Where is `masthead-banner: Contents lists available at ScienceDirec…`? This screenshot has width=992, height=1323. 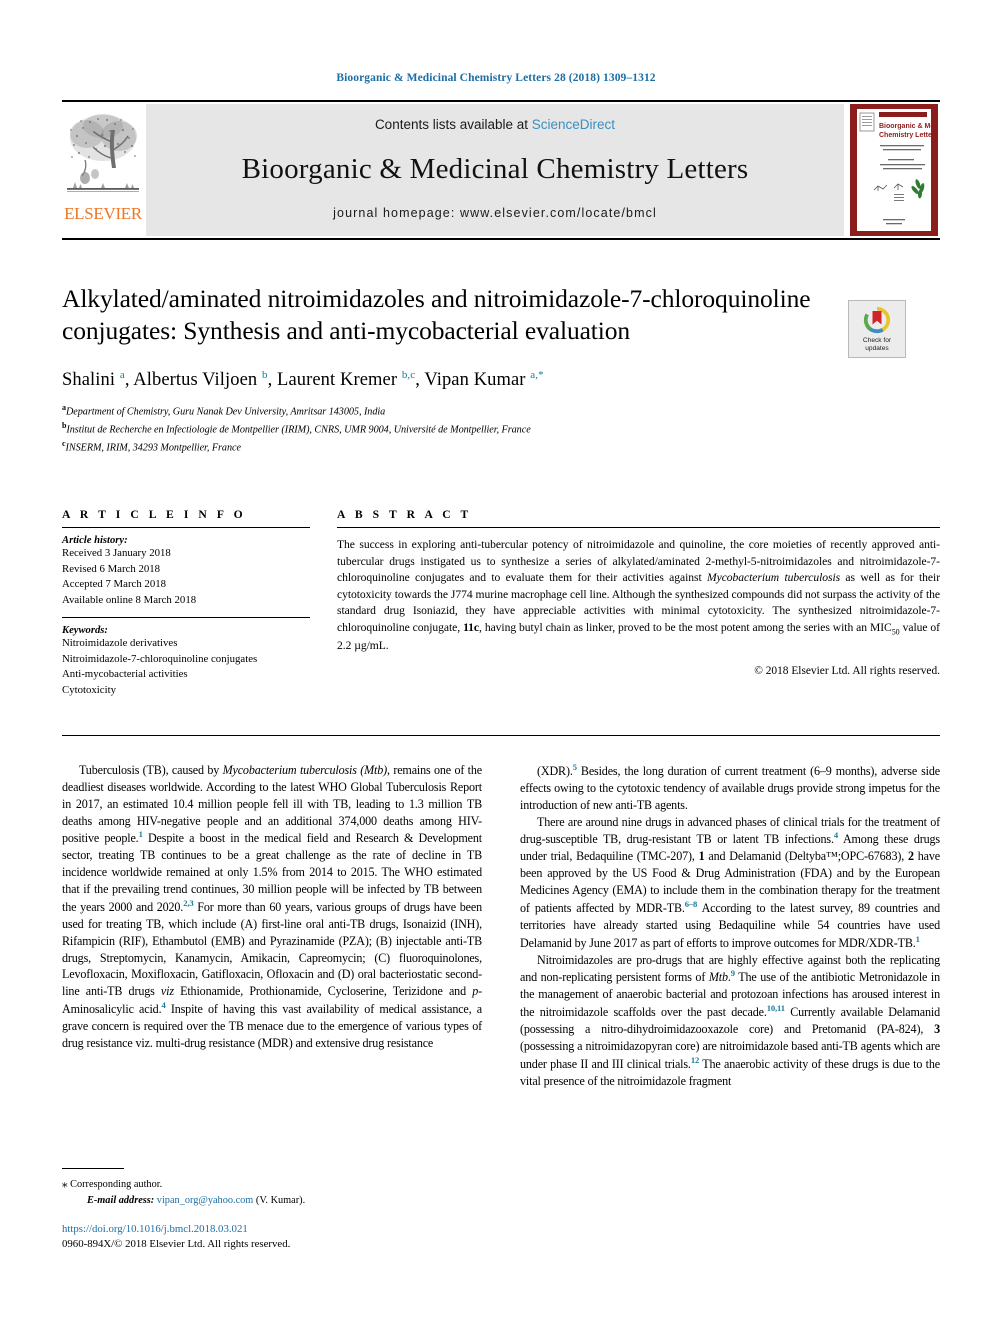
masthead-banner: Contents lists available at ScienceDirec… is located at coordinates (495, 170).